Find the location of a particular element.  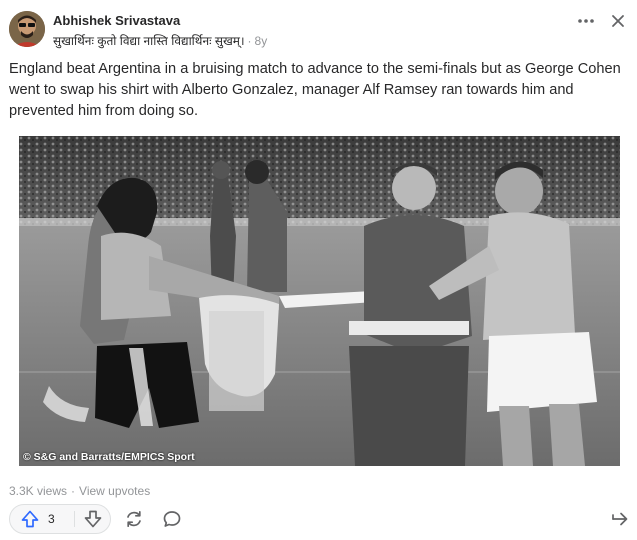

reshare-button is located at coordinates (134, 519).